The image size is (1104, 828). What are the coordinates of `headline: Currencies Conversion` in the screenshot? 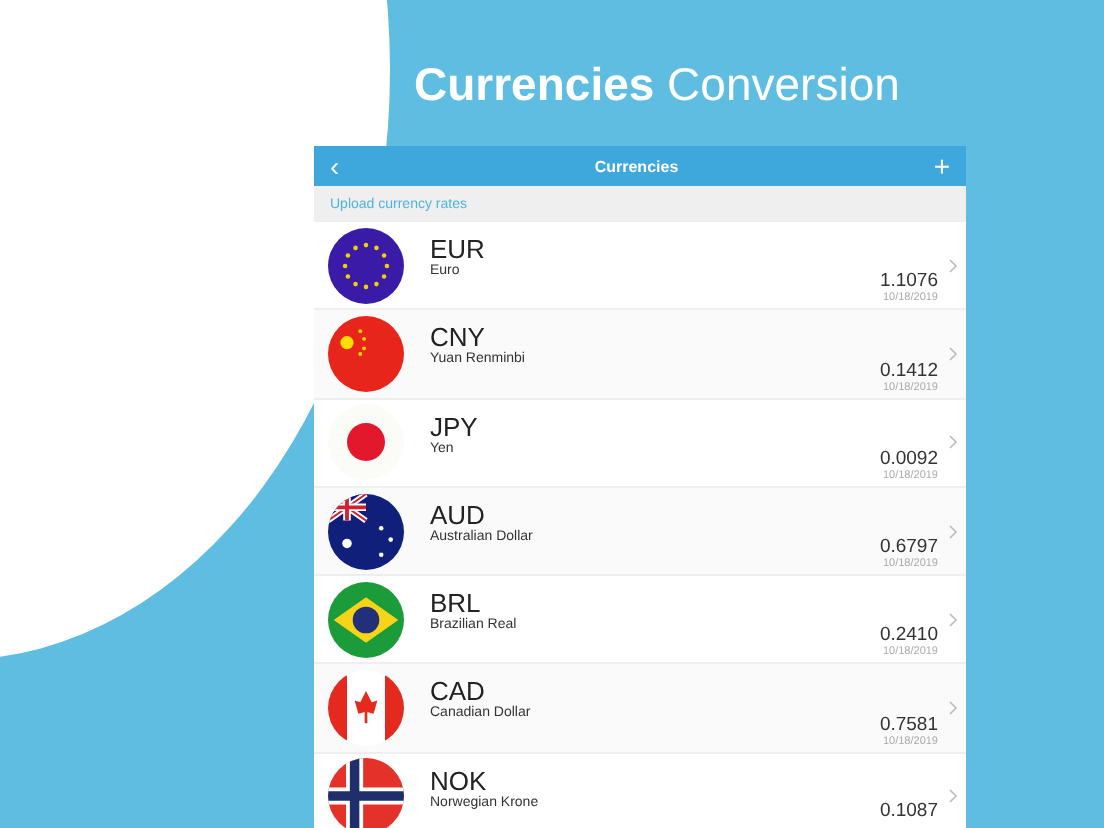 It's located at (657, 84).